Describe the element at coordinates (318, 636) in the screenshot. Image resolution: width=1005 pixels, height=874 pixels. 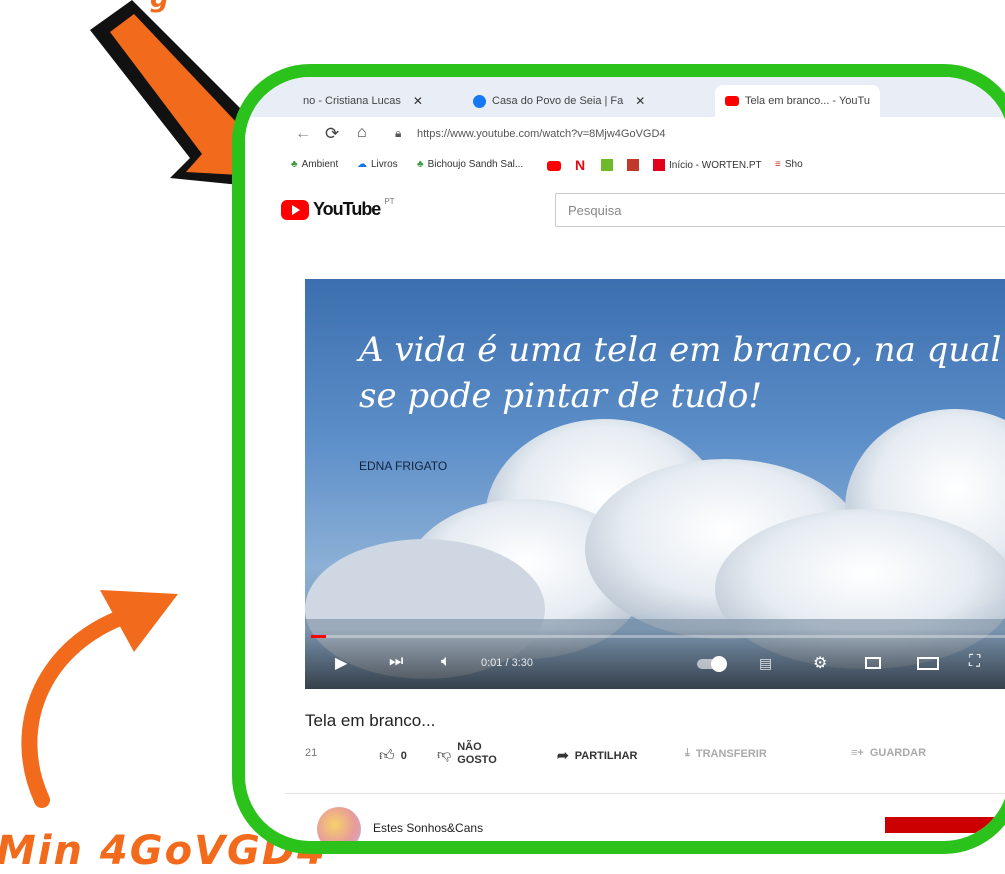
I see `progress-fill` at that location.